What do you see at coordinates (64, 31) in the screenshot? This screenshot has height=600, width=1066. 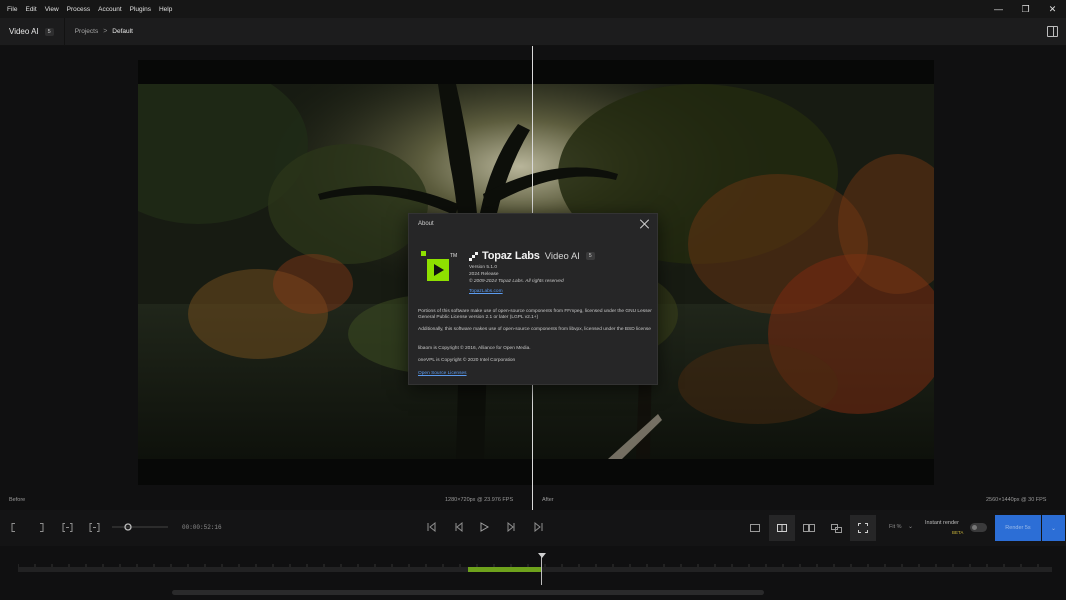 I see `header-divider` at bounding box center [64, 31].